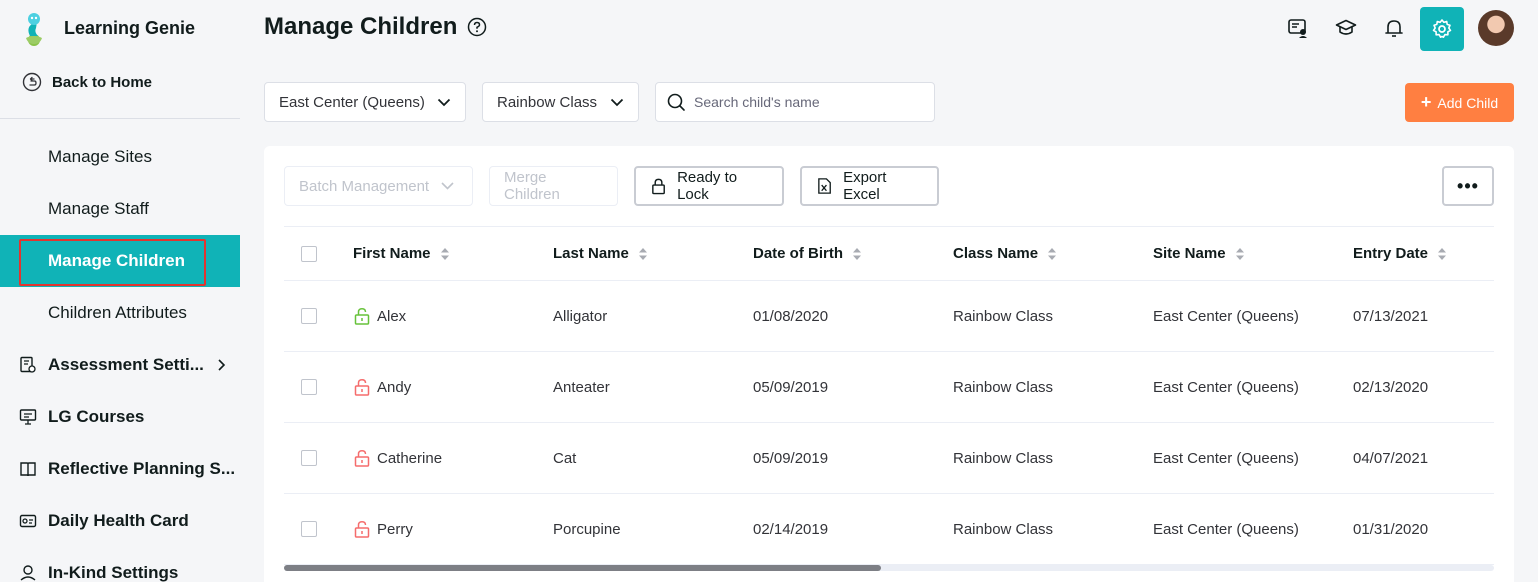 The width and height of the screenshot is (1538, 582). What do you see at coordinates (1391, 387) in the screenshot?
I see `entry-date: 02/13/2020` at bounding box center [1391, 387].